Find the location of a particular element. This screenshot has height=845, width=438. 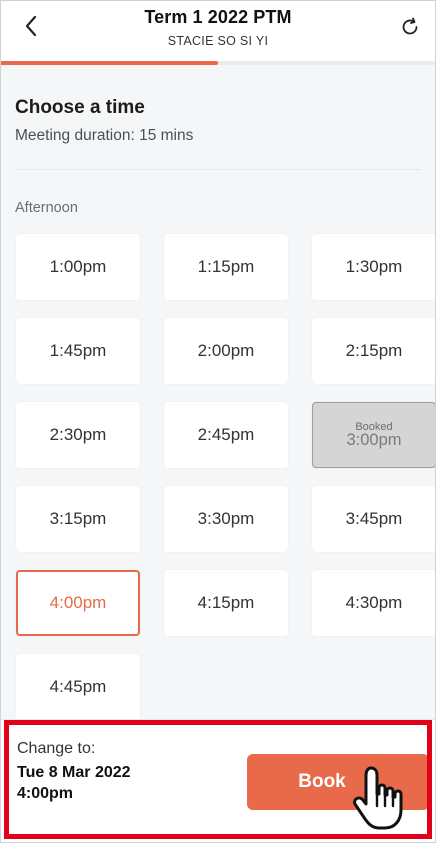

choose-time-heading: Choose a time is located at coordinates (80, 107).